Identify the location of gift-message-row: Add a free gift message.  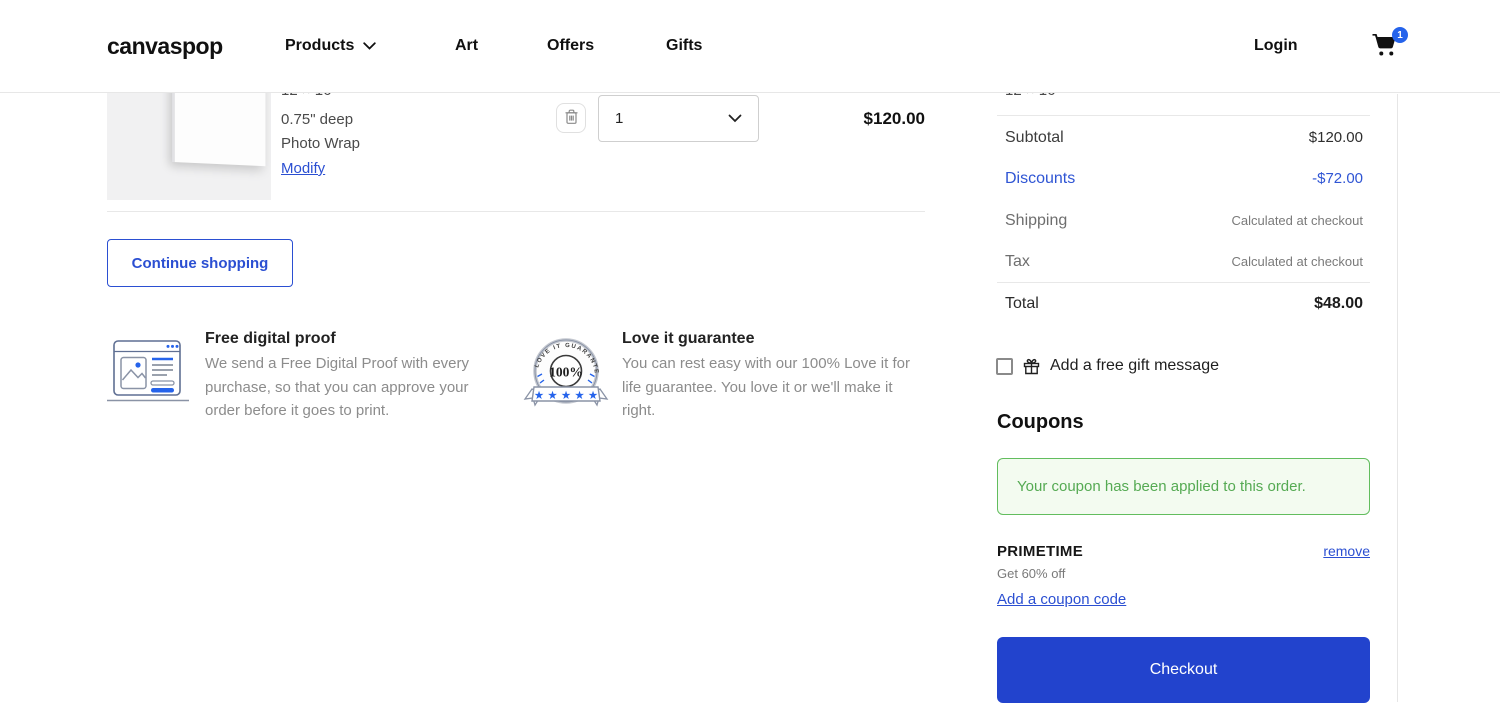
(1107, 366).